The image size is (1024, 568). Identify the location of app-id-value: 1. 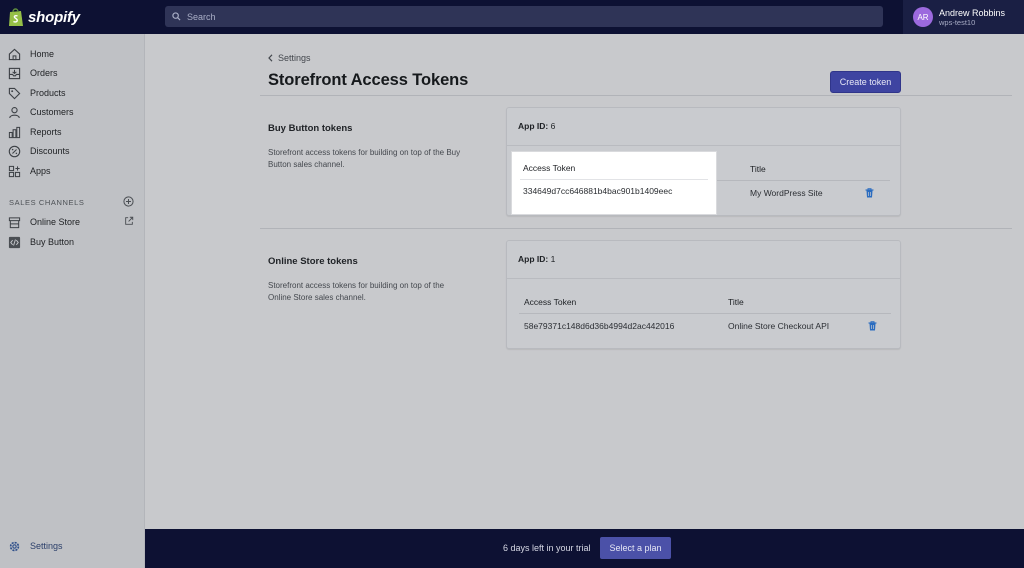
(553, 259).